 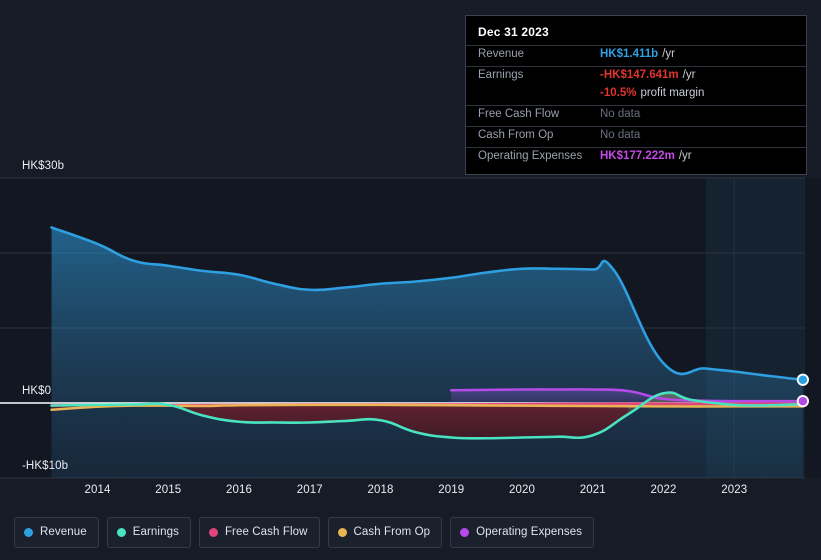 I want to click on x-axis-tick-label: 2021, so click(x=592, y=490).